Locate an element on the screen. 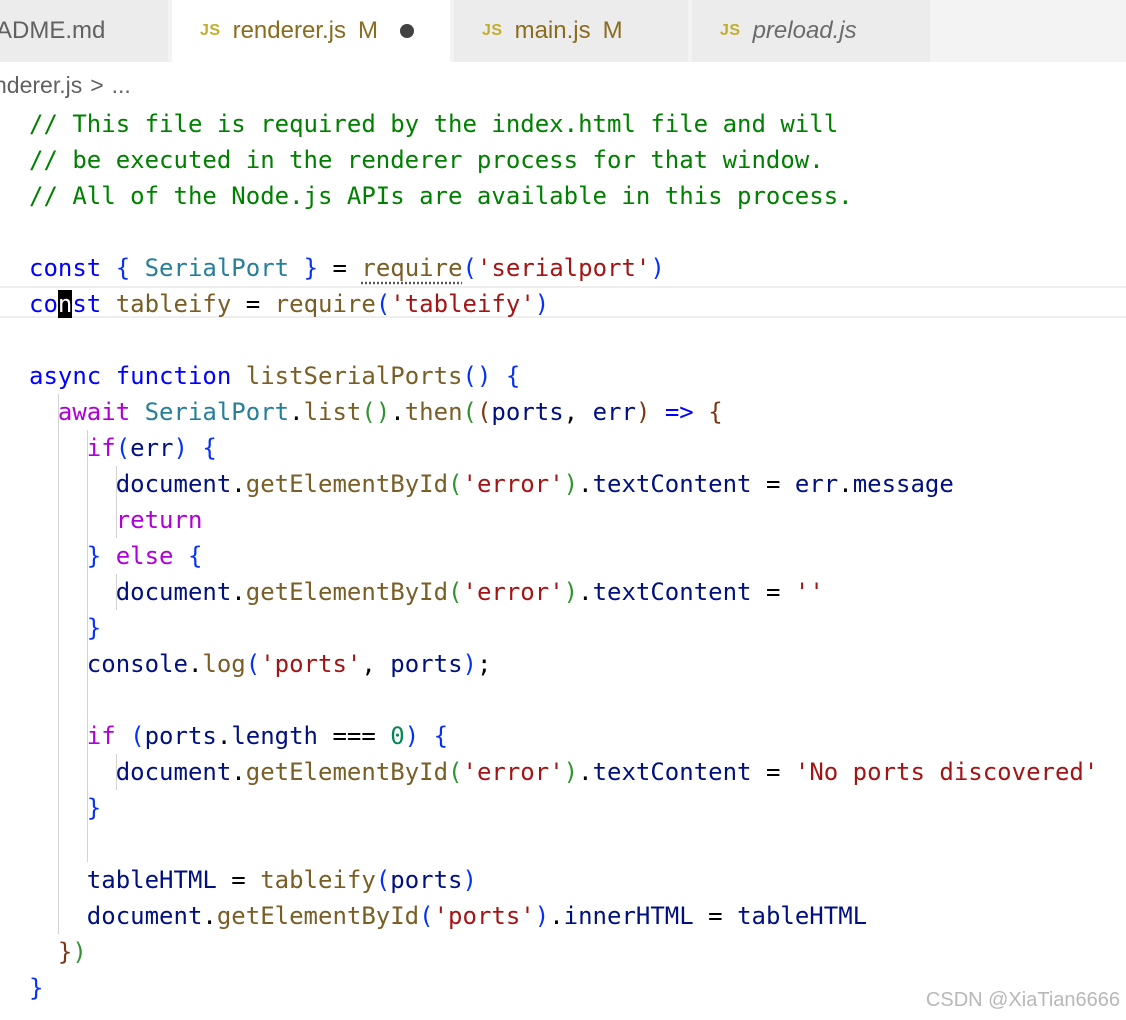 The image size is (1126, 1020). tab-label: ADME.md is located at coordinates (53, 30).